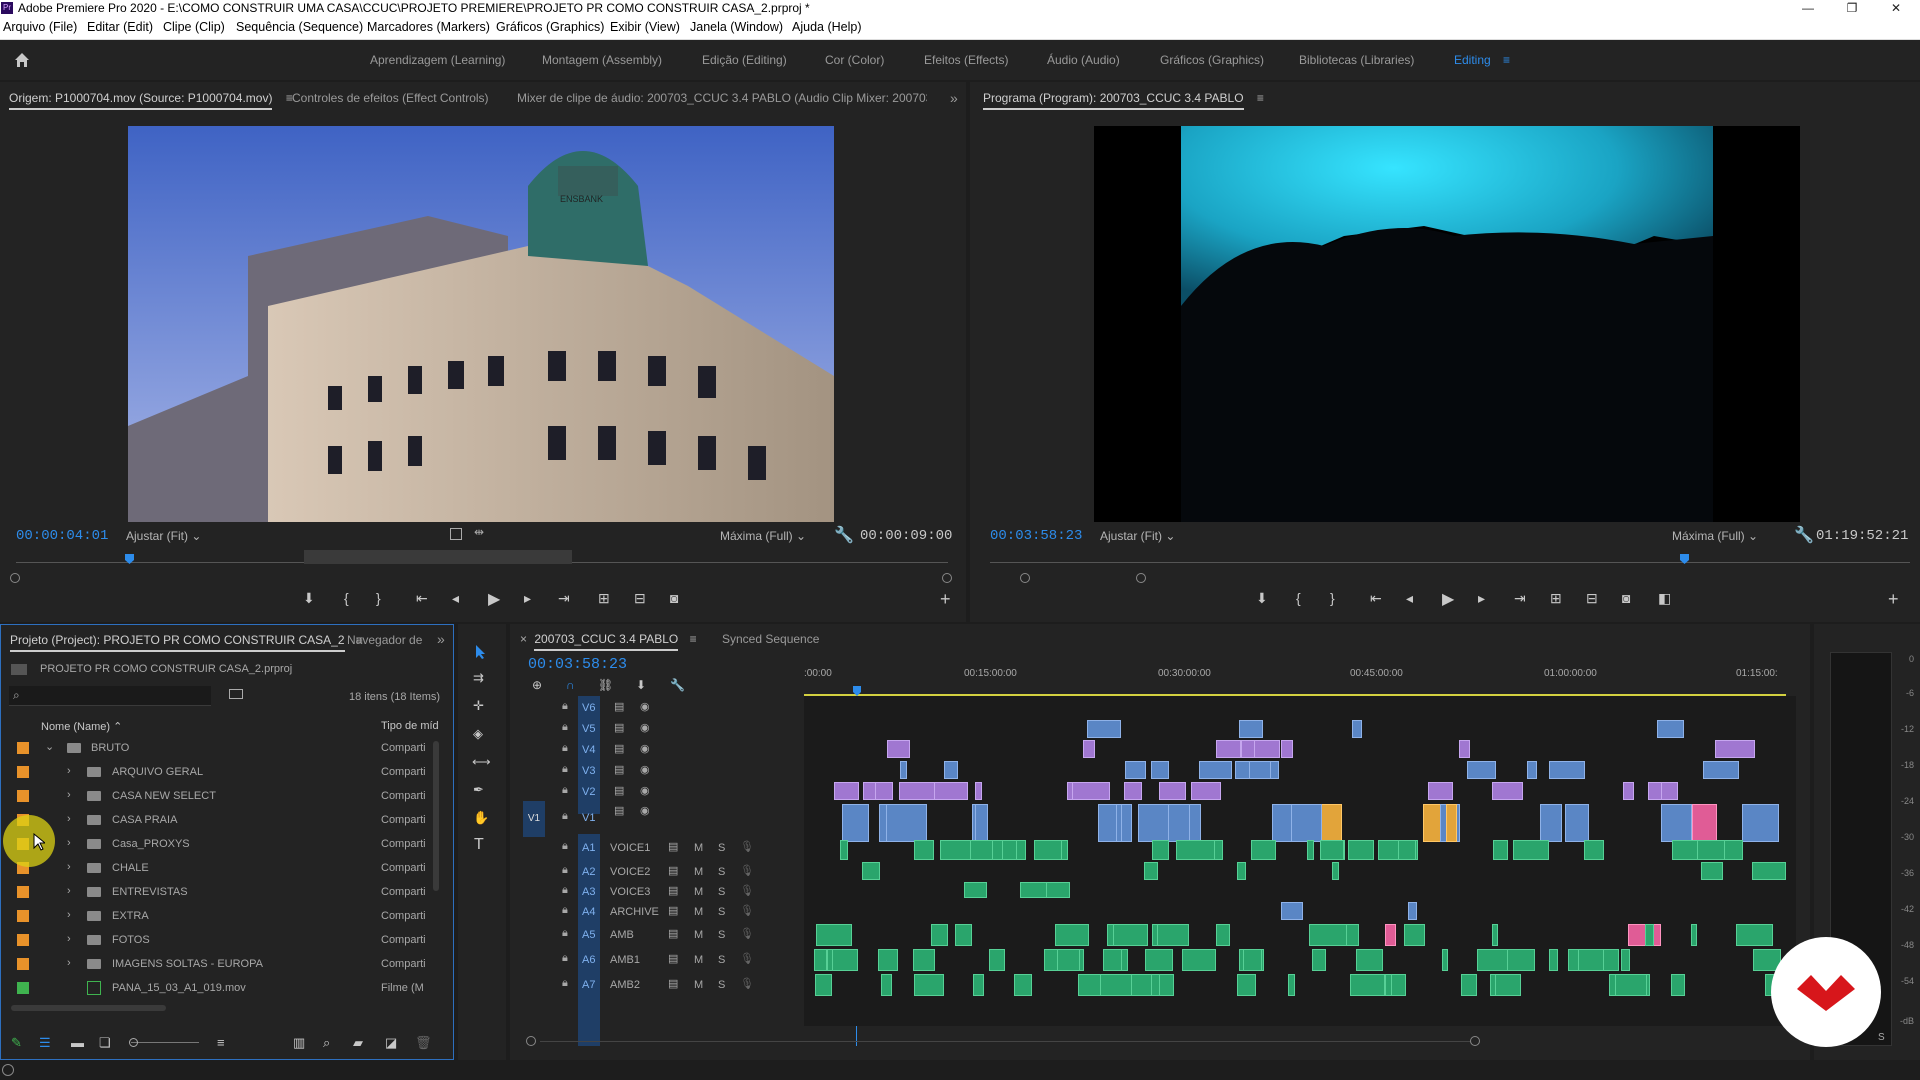 Image resolution: width=1920 pixels, height=1080 pixels. What do you see at coordinates (1212, 60) in the screenshot?
I see `workspace-graphics: Gráficos (Graphics)` at bounding box center [1212, 60].